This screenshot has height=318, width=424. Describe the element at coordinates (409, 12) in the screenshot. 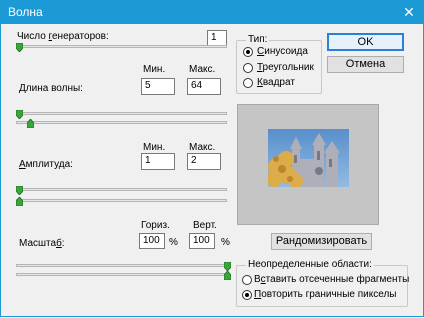

I see `close-icon: ✕` at that location.